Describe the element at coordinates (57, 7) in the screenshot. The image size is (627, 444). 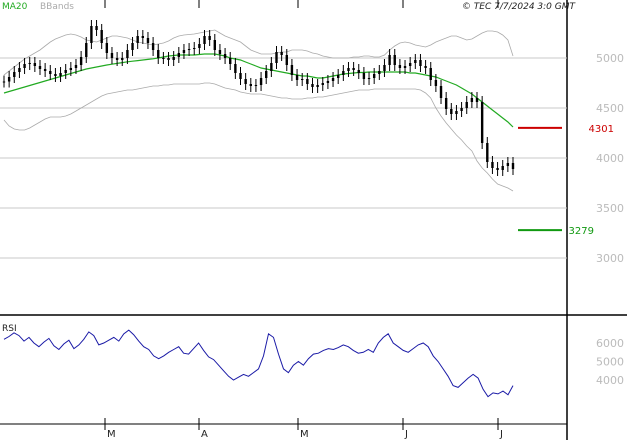
I see `legend-bbands: BBands` at that location.